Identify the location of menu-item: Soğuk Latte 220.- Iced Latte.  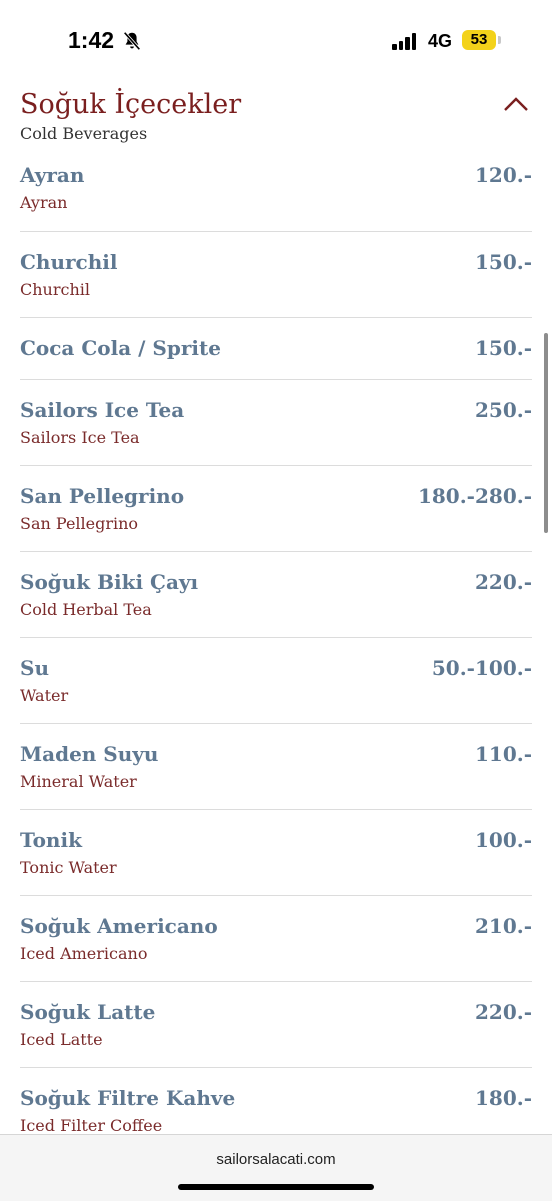
(276, 1025).